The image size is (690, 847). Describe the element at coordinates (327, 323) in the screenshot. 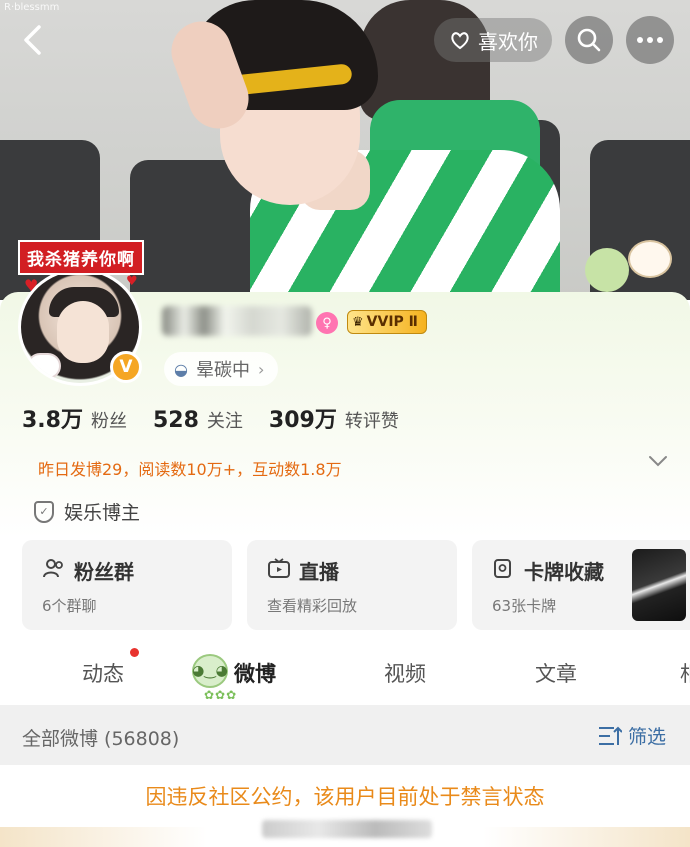

I see `female-icon: ♀` at that location.